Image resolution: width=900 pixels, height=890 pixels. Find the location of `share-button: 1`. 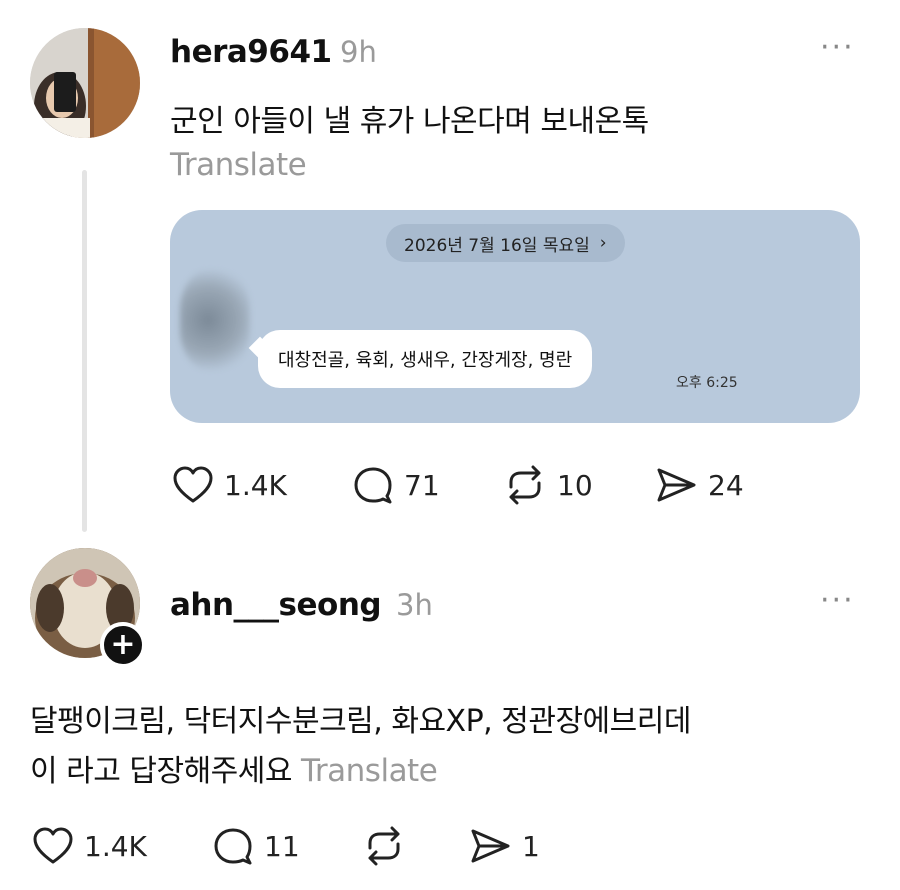

share-button: 1 is located at coordinates (504, 846).